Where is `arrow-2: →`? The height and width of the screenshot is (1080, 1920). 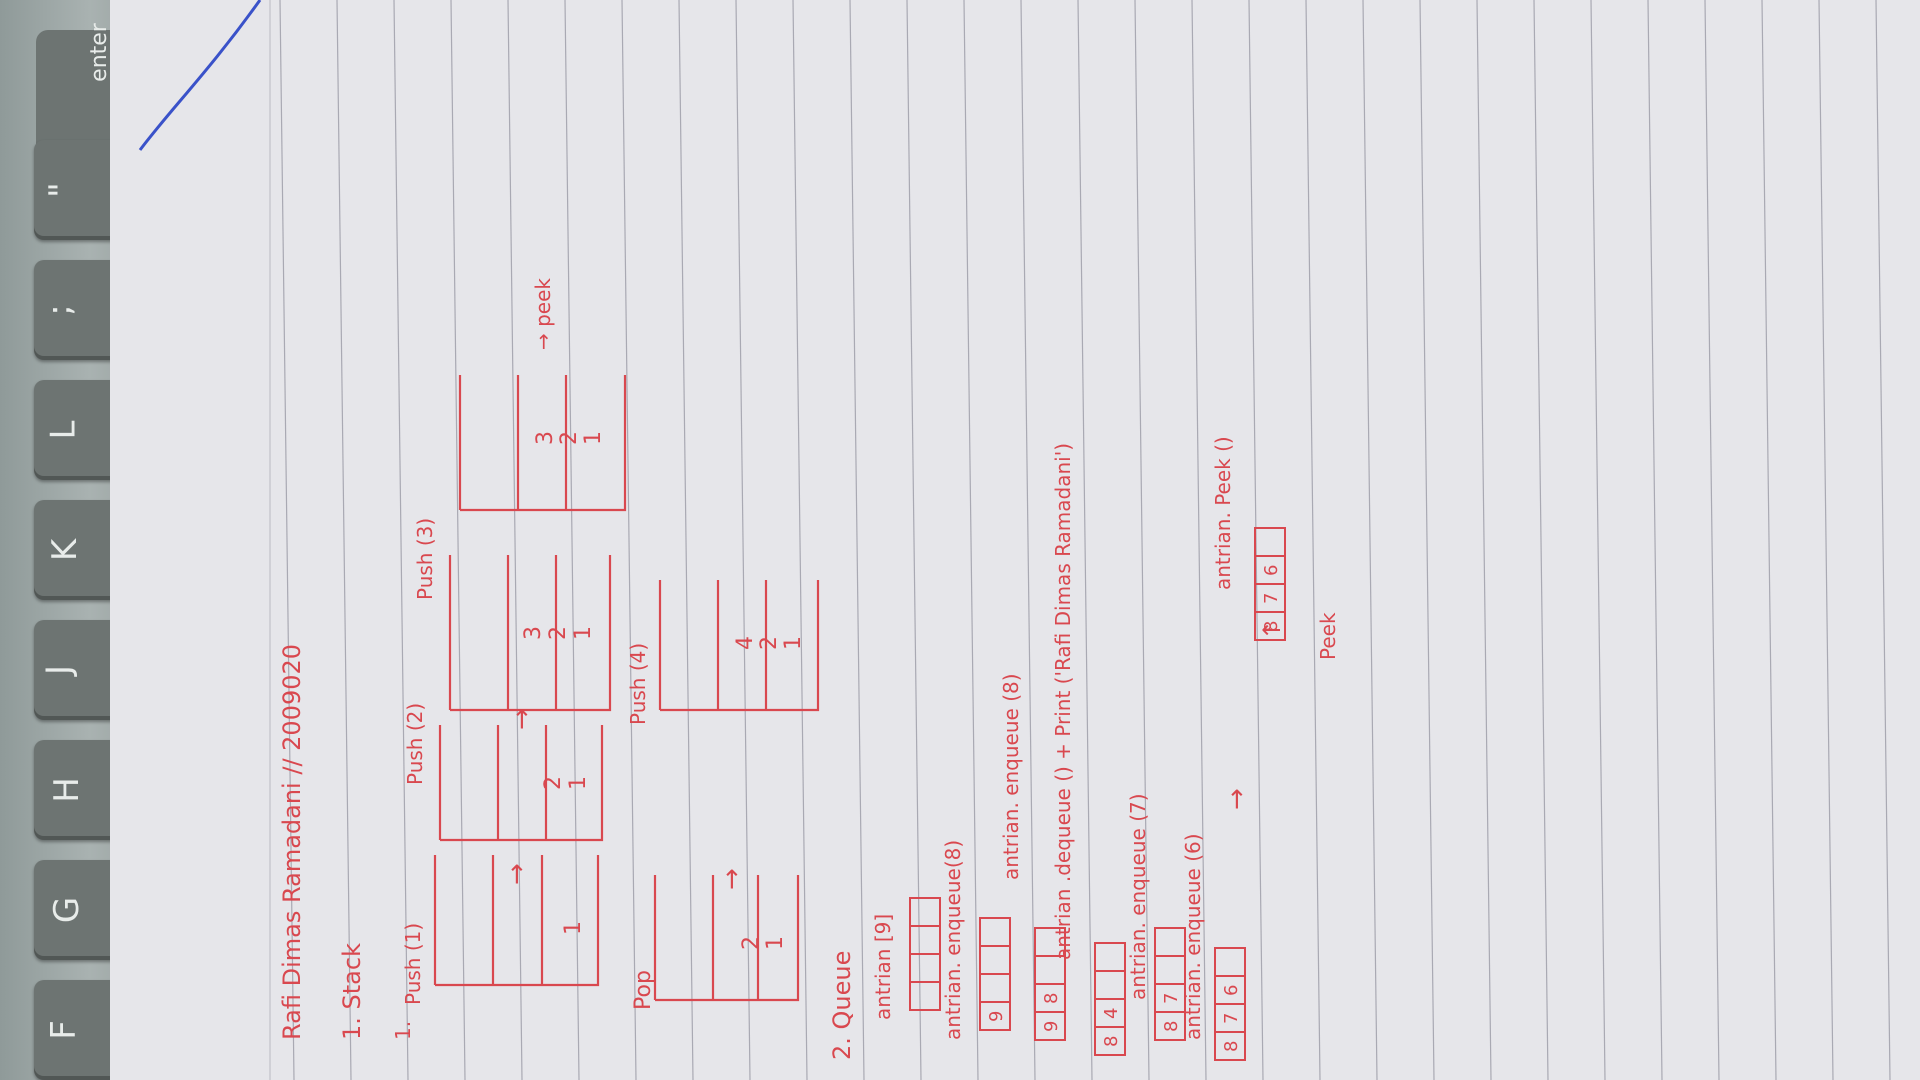 arrow-2: → is located at coordinates (522, 719).